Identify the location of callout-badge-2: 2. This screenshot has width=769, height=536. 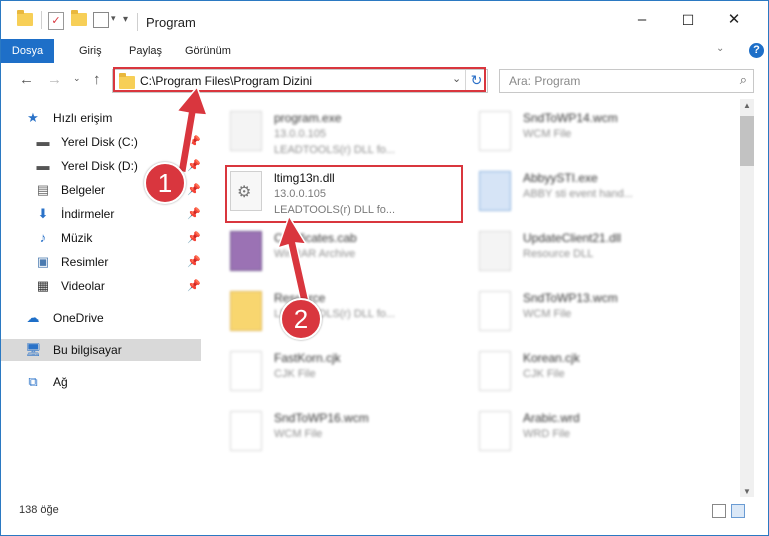
(301, 319).